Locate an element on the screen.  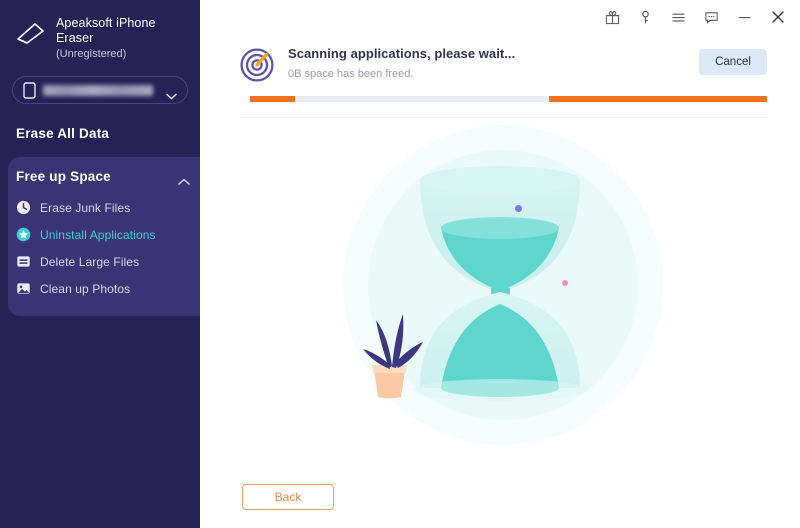
sidebar-item-label: Uninstall Applications is located at coordinates (98, 234).